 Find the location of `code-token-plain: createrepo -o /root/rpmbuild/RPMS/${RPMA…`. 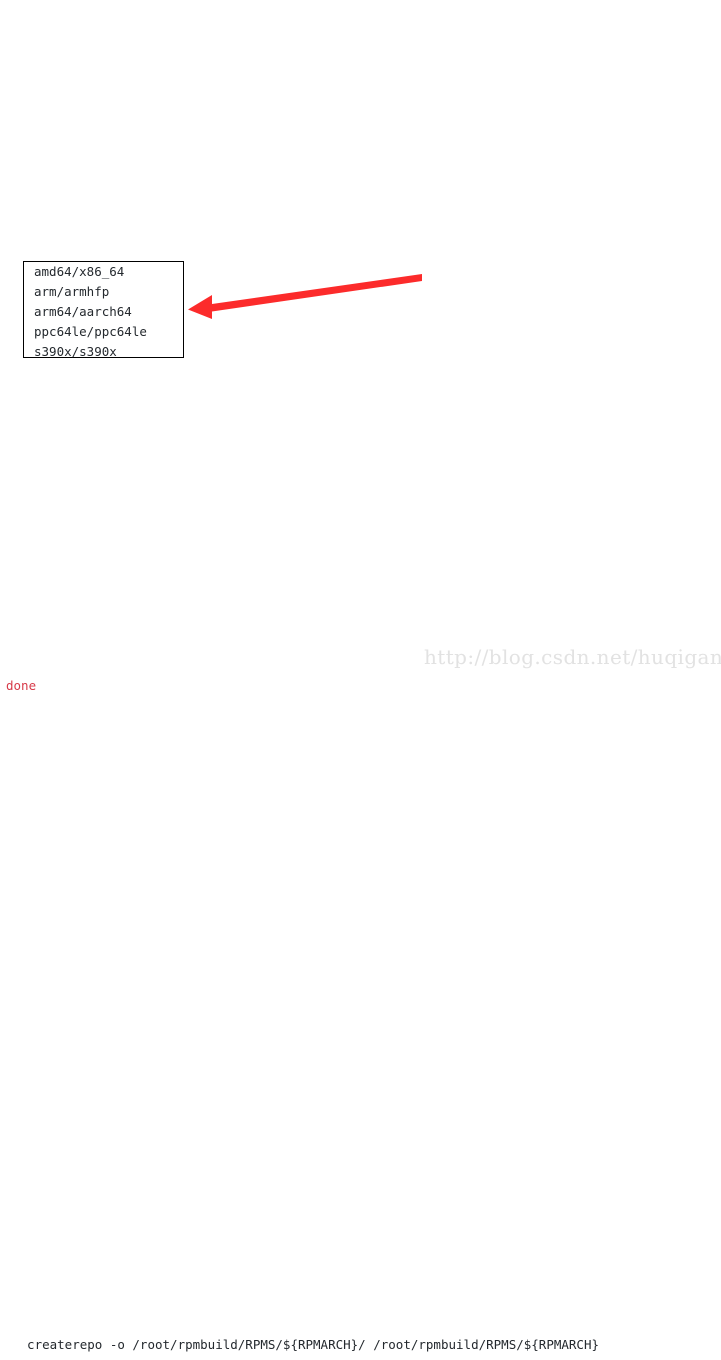

code-token-plain: createrepo -o /root/rpmbuild/RPMS/${RPMA… is located at coordinates (305, 1344).